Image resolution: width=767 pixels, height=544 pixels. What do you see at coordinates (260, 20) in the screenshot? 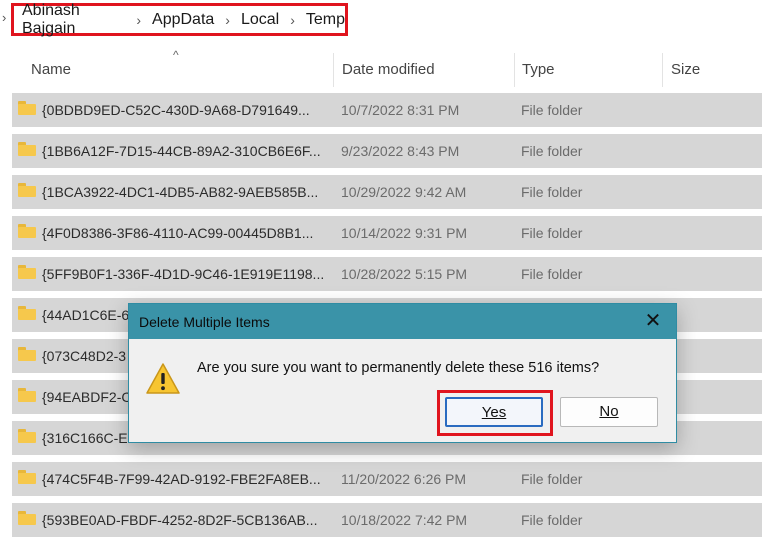
I see `breadcrumb-item-local: Local` at bounding box center [260, 20].